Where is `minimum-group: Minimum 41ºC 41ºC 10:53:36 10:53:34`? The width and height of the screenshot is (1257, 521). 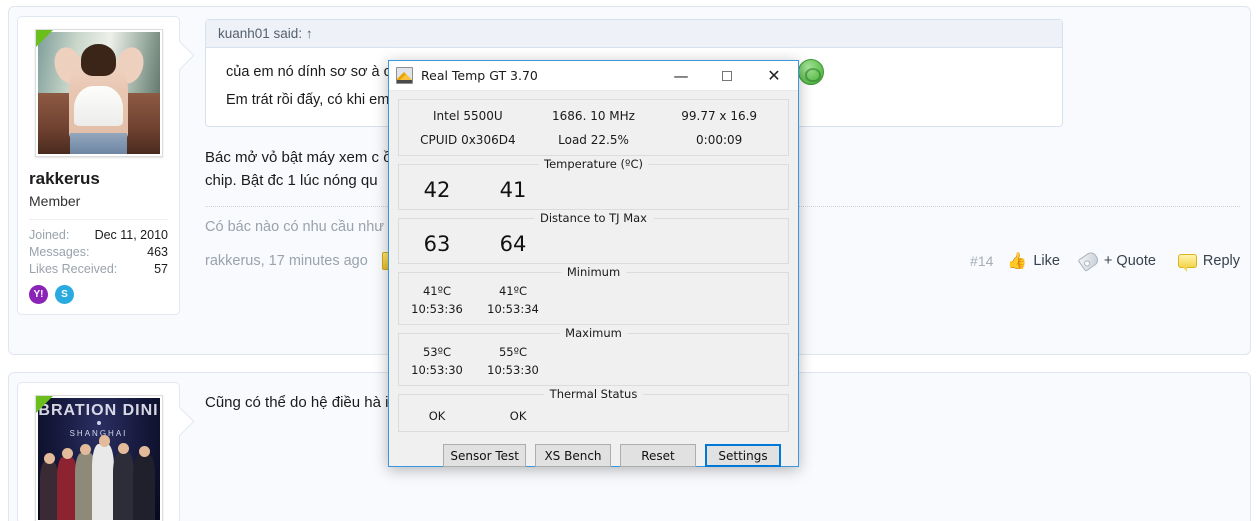
minimum-group: Minimum 41ºC 41ºC 10:53:36 10:53:34 is located at coordinates (593, 295).